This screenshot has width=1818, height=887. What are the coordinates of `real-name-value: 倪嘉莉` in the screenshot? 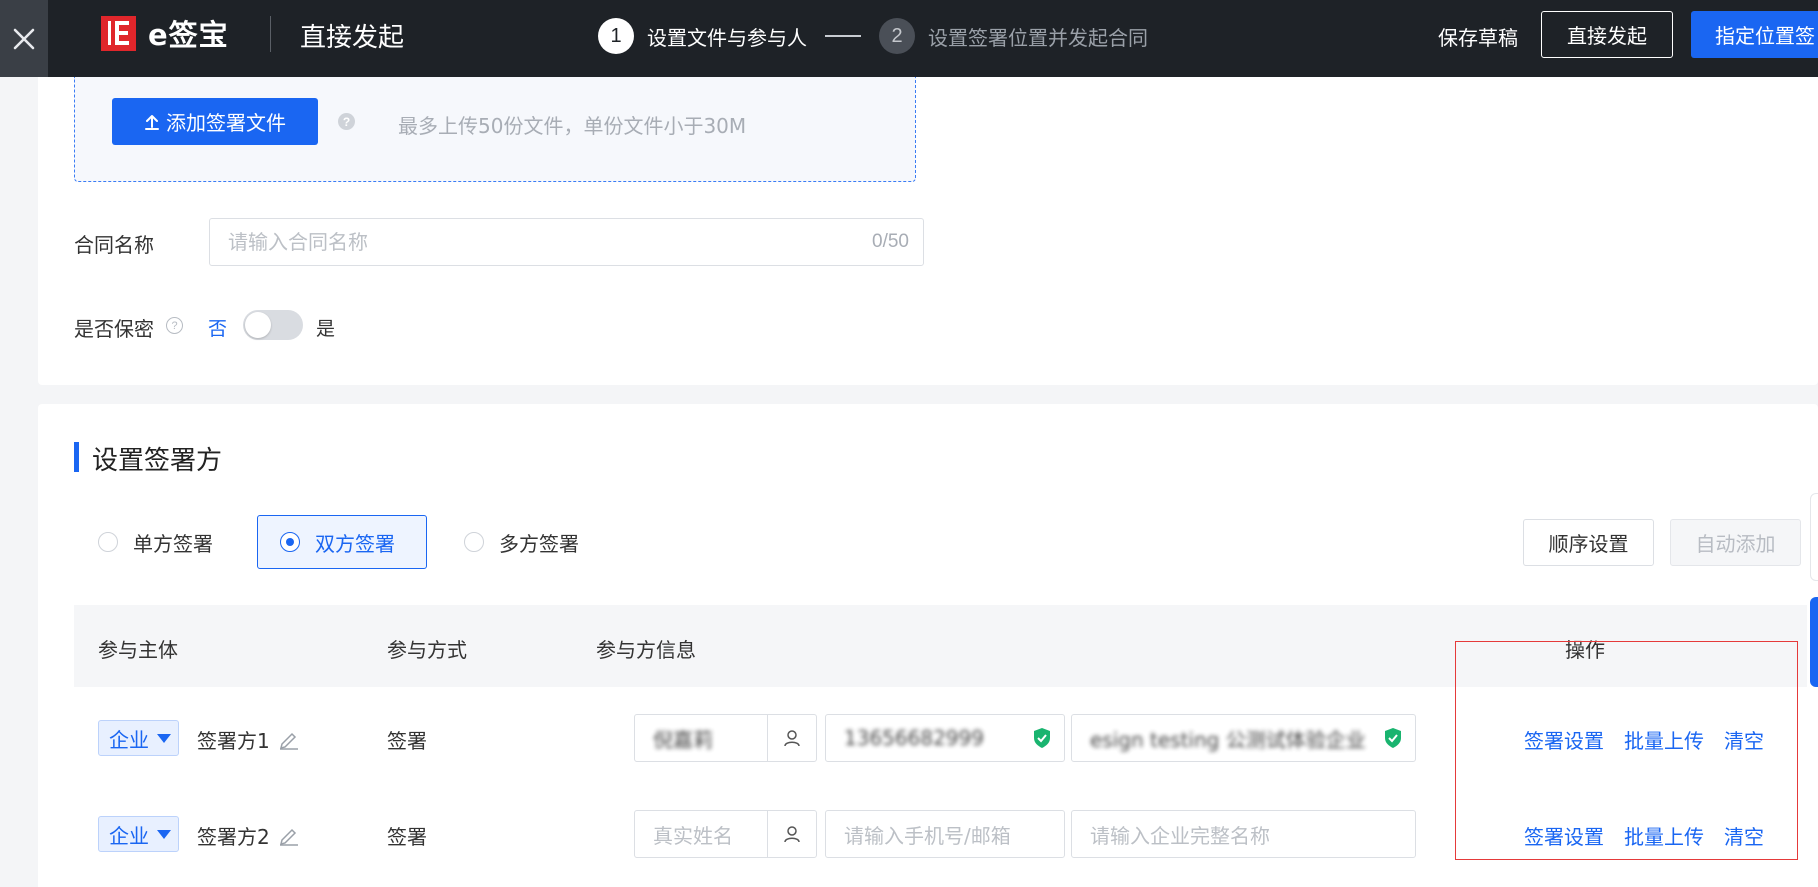 It's located at (683, 739).